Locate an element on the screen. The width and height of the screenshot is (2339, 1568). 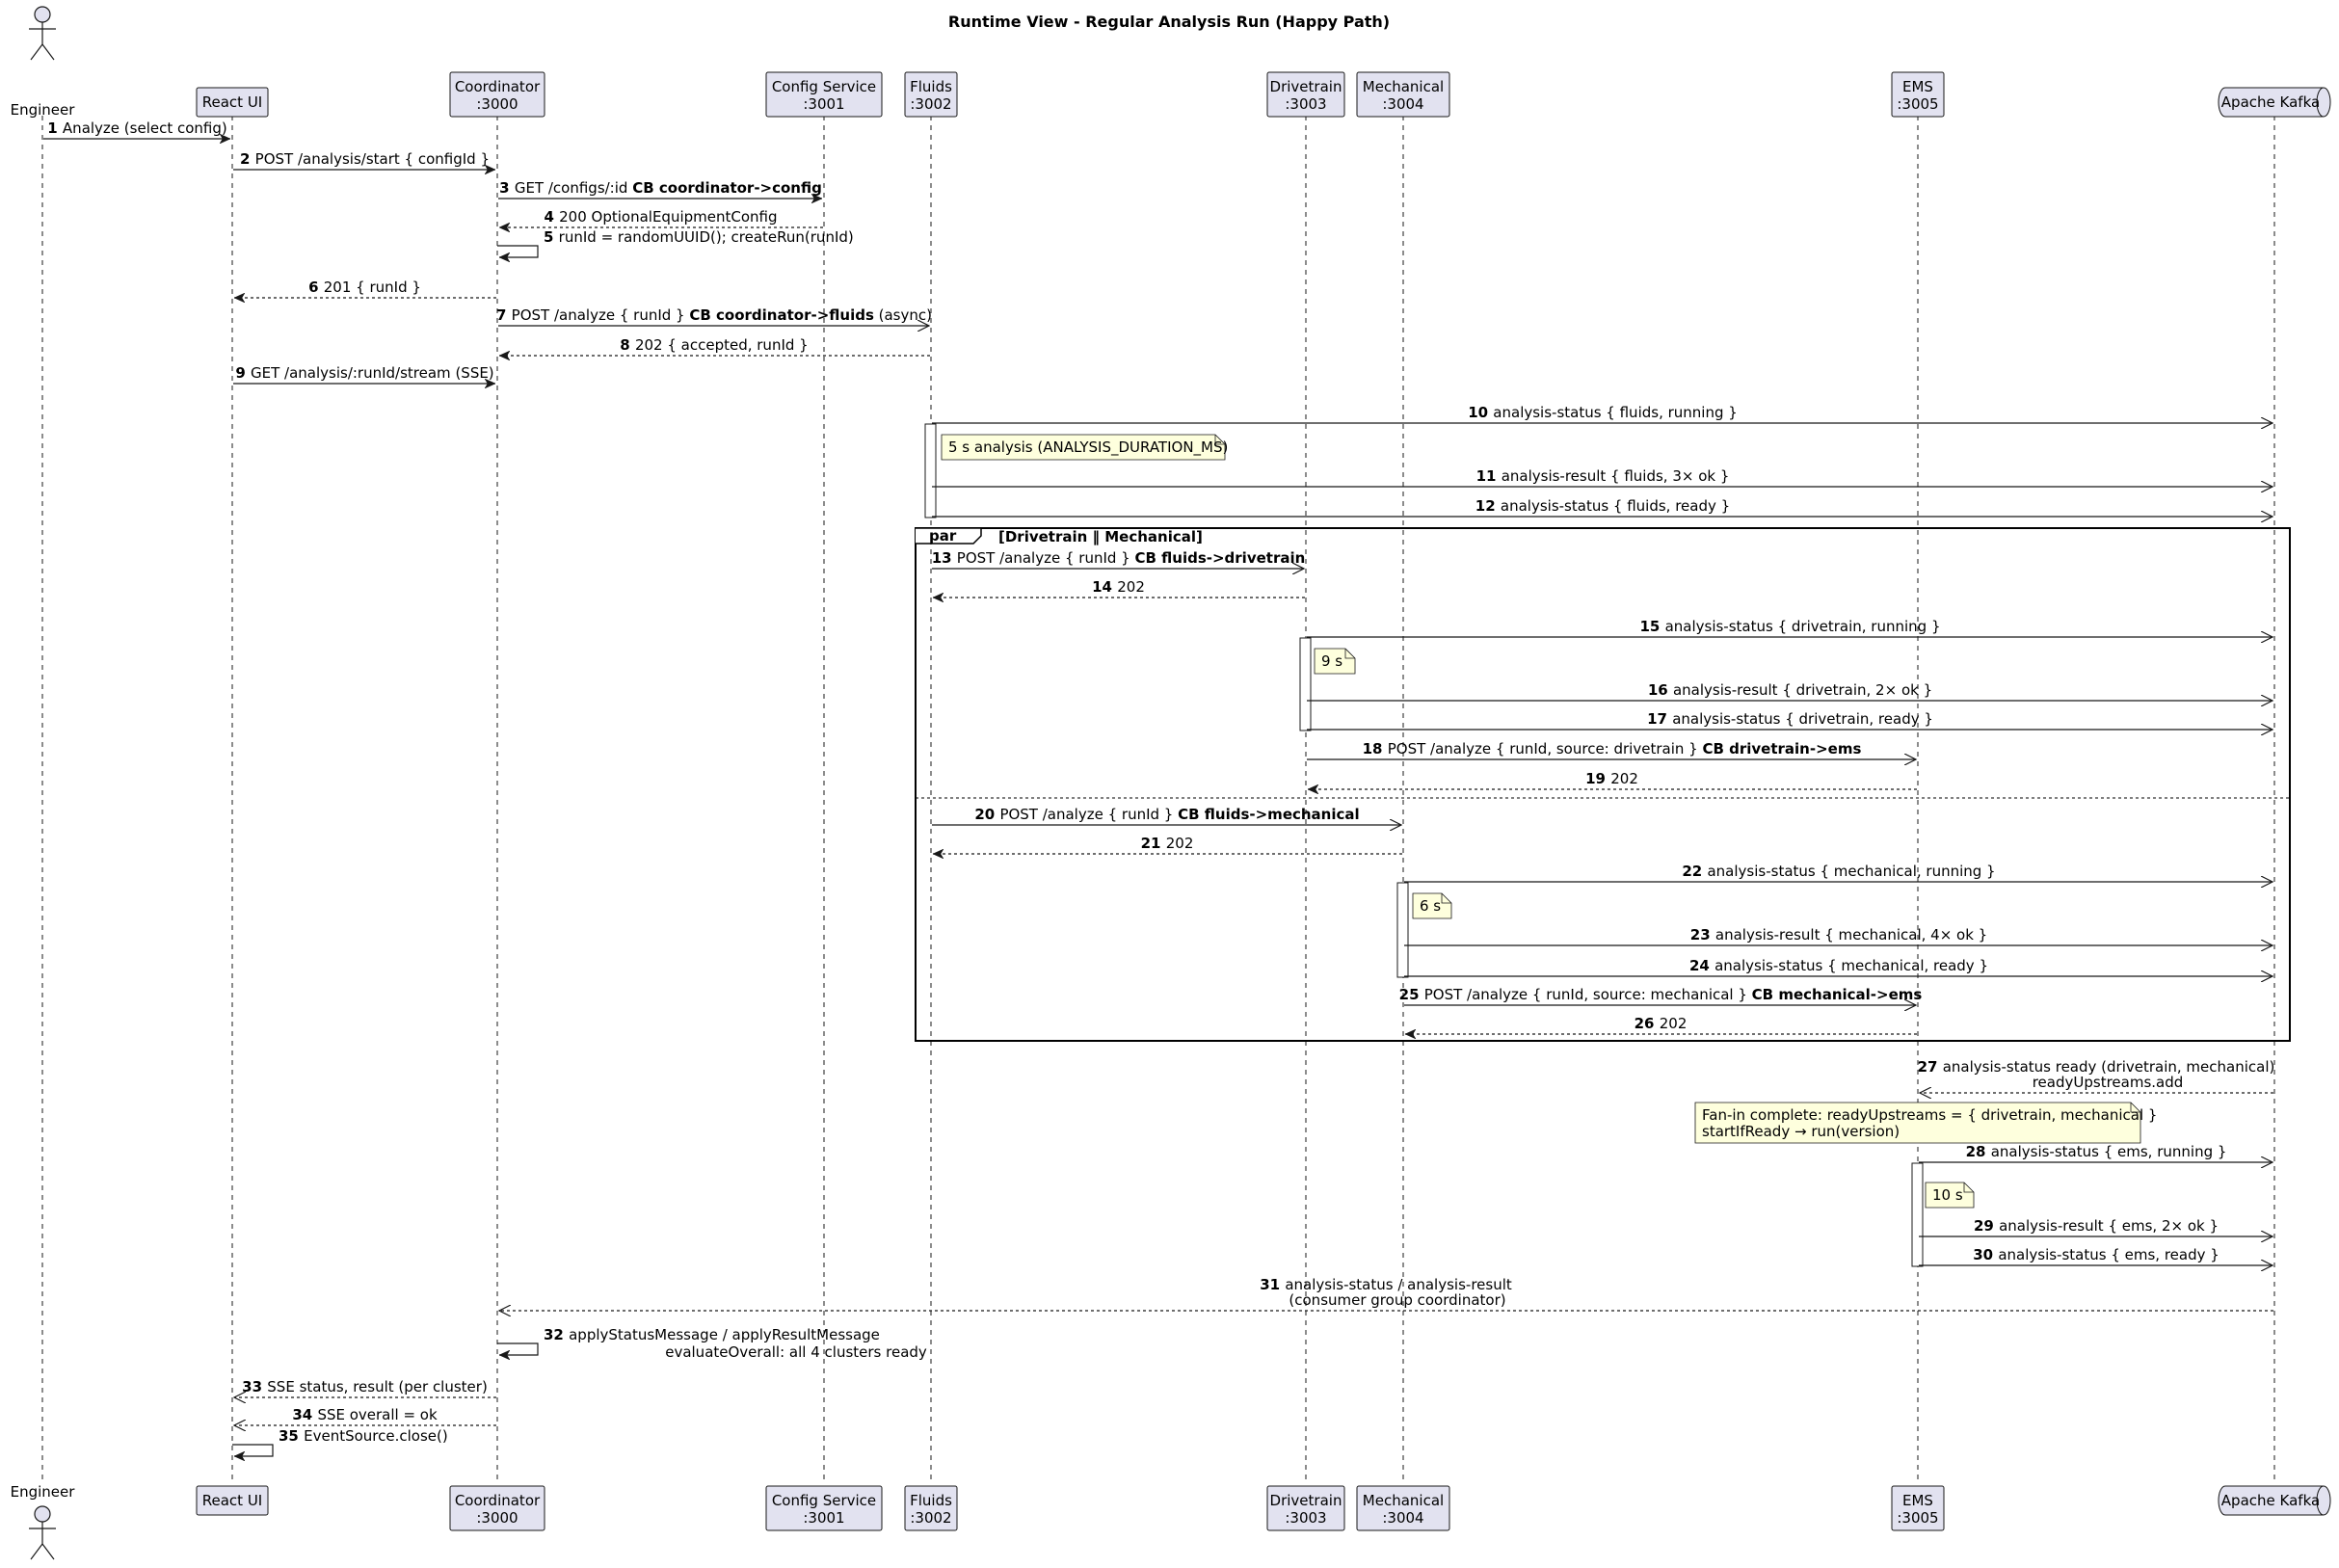
note-text: 5 s analysis (ANALYSIS_DURATION_MS) is located at coordinates (1088, 448).